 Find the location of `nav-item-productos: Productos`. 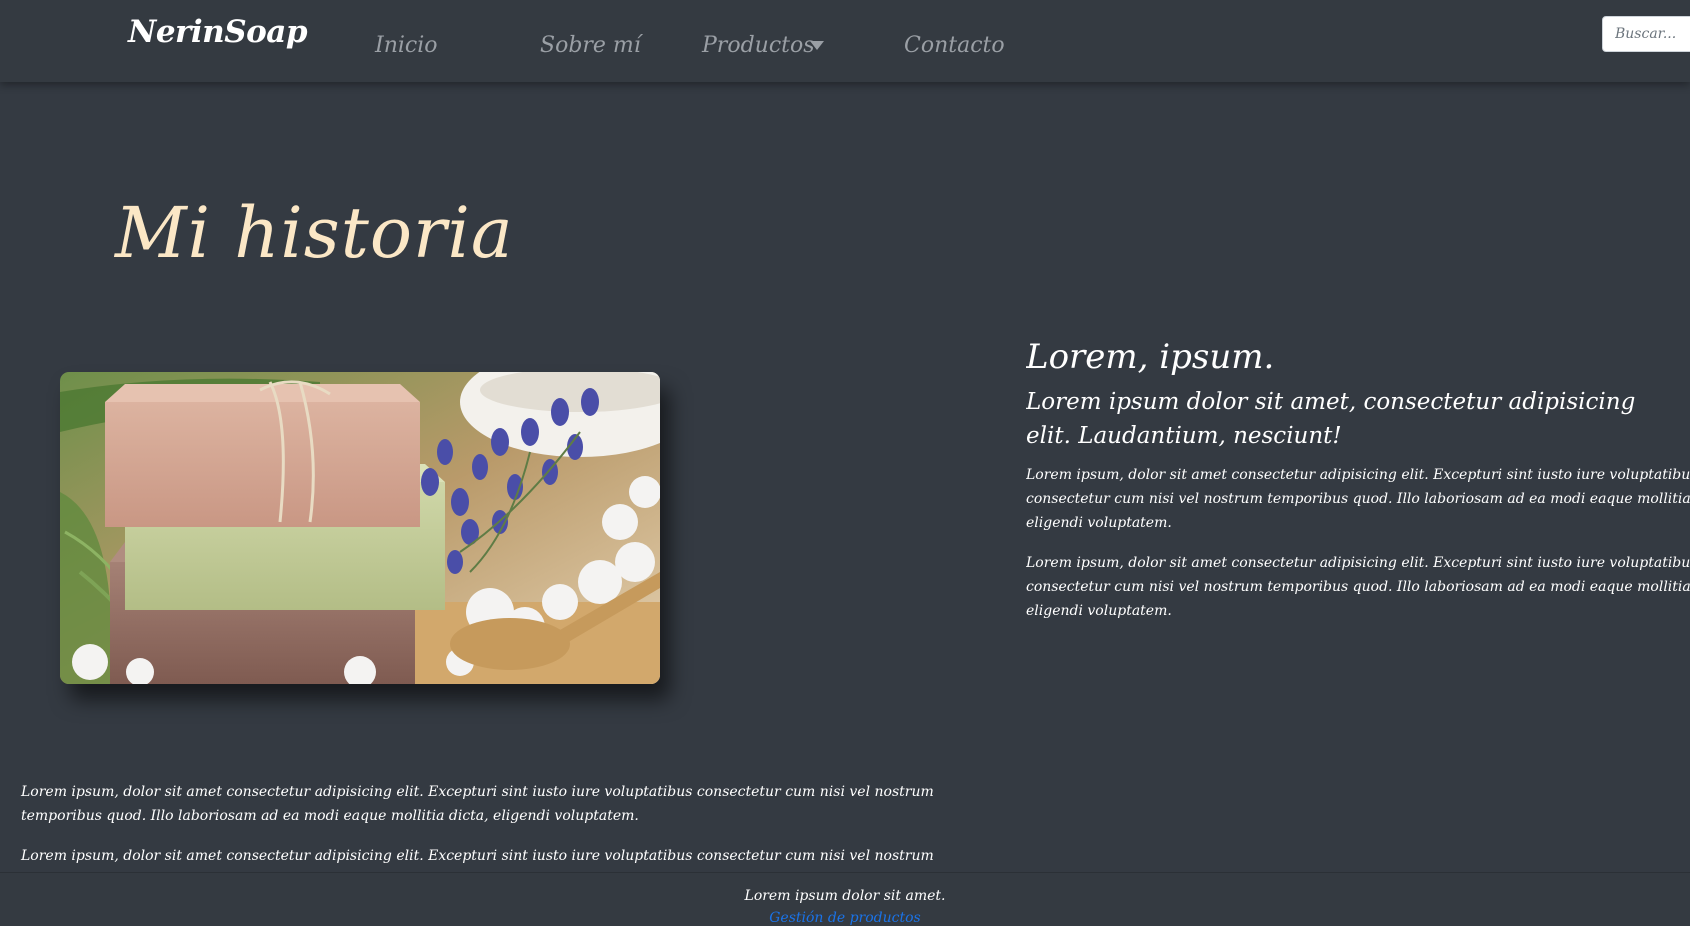

nav-item-productos: Productos is located at coordinates (758, 45).